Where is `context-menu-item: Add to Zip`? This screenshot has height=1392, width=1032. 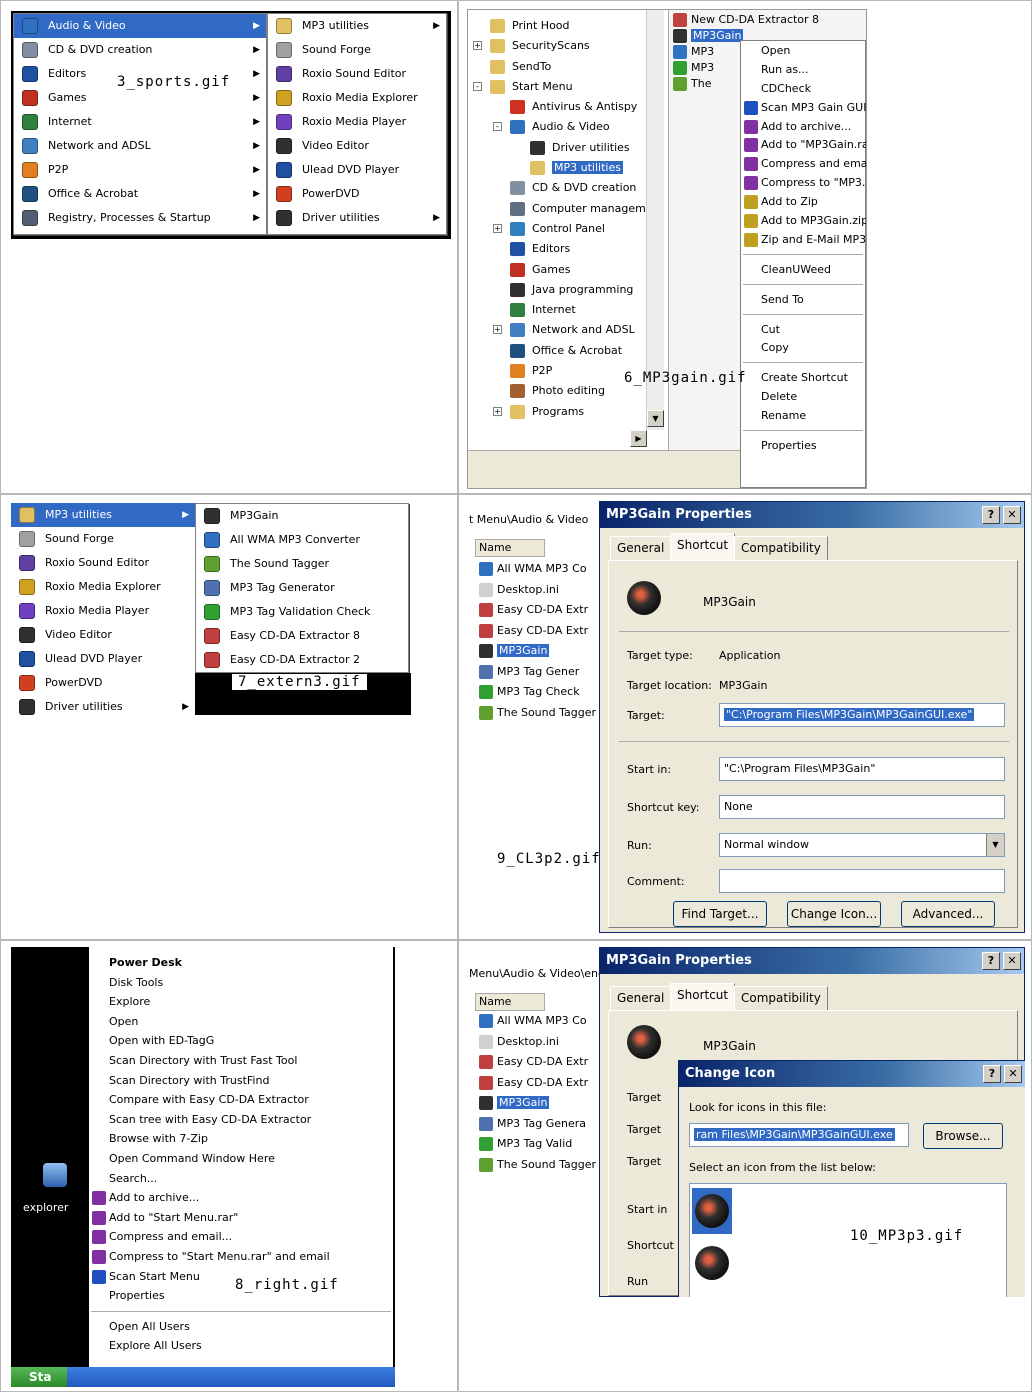
context-menu-item: Add to Zip is located at coordinates (803, 201).